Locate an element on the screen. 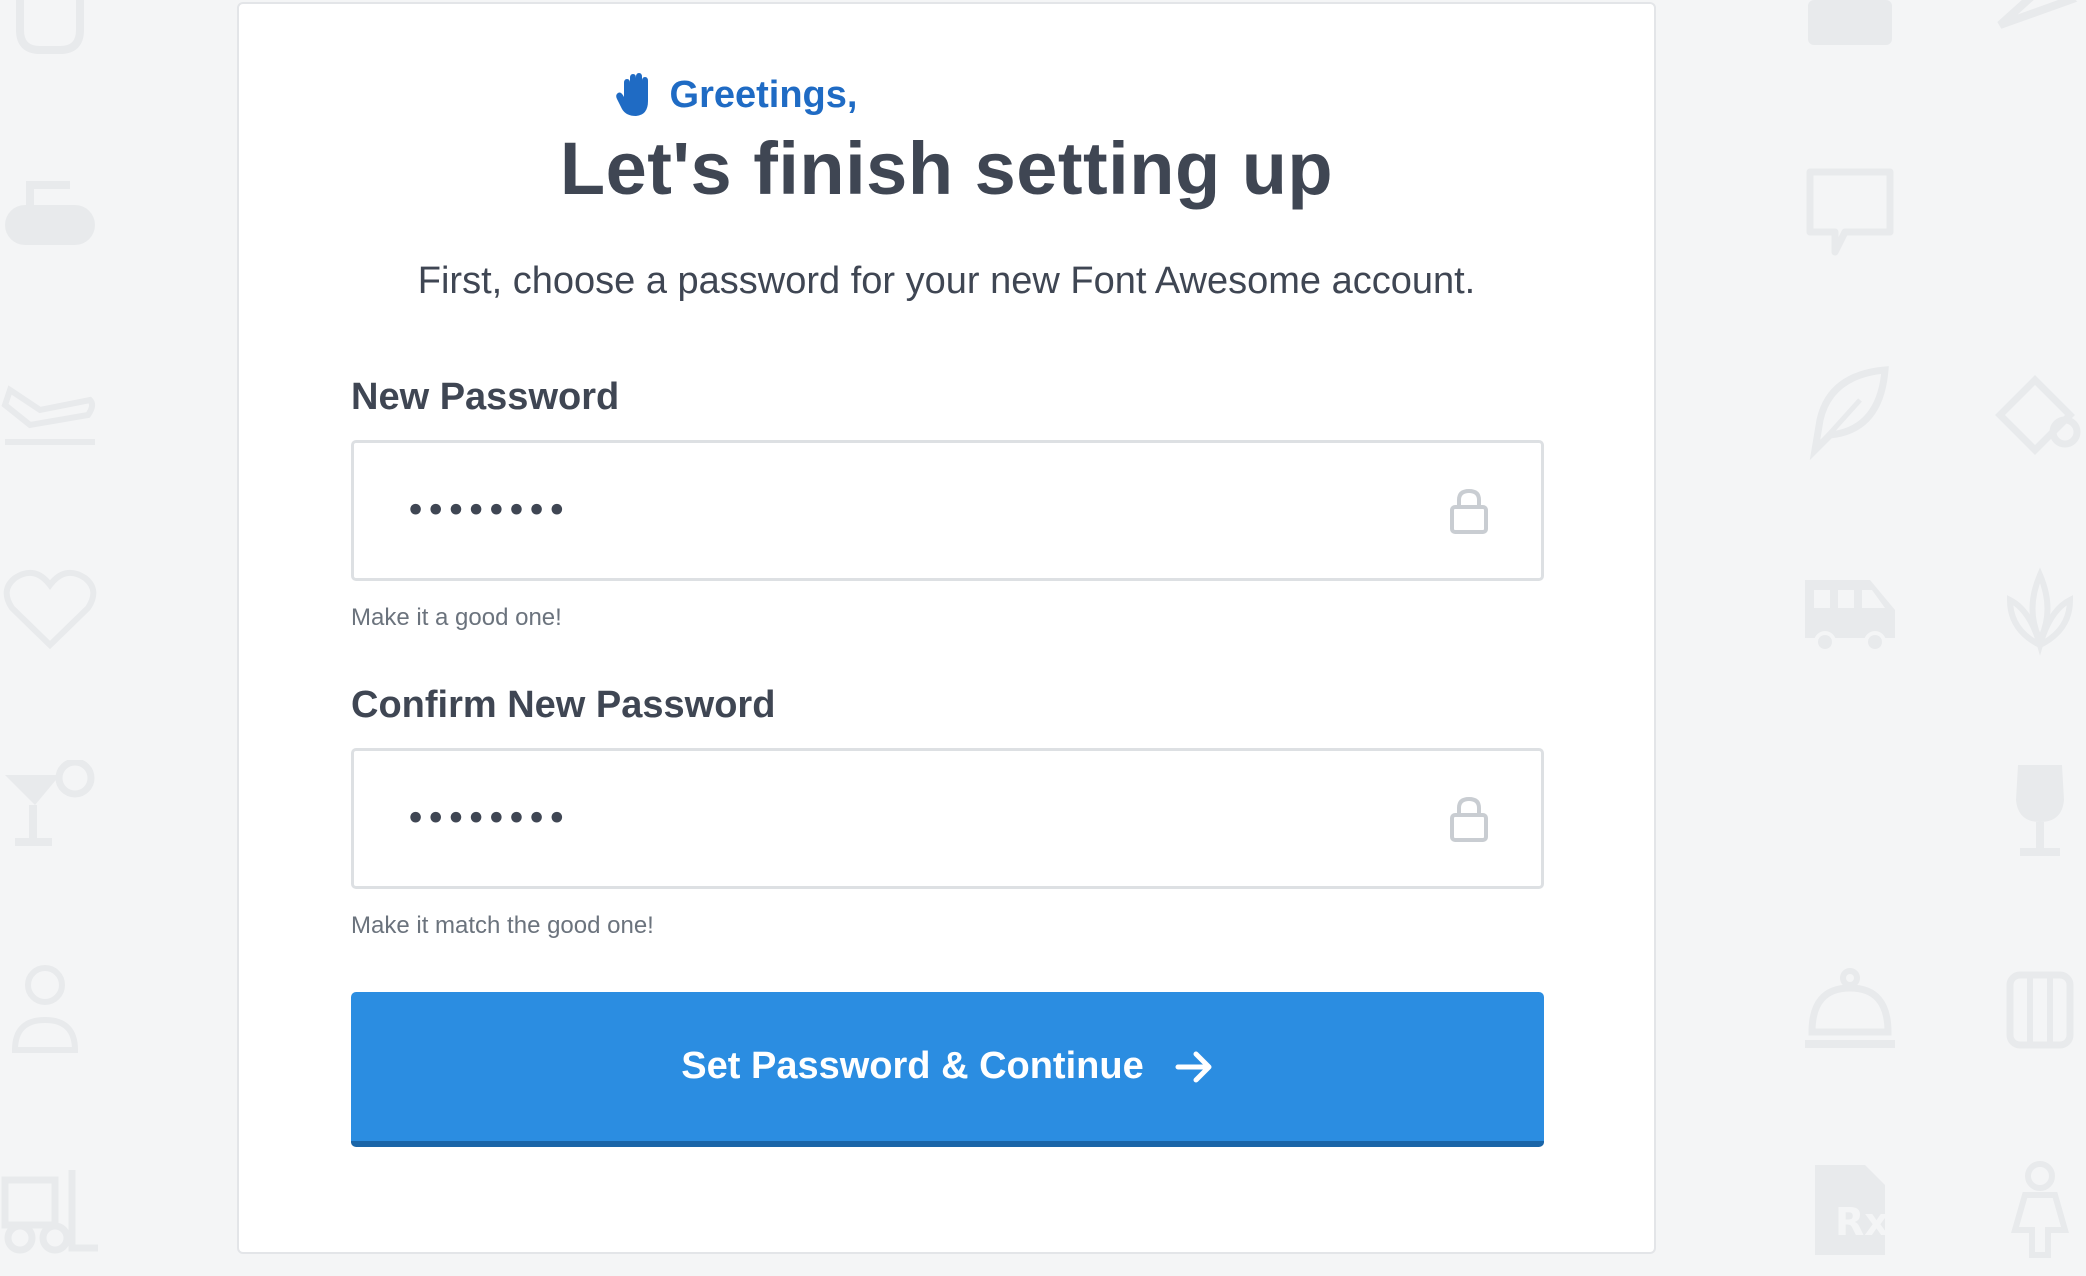 This screenshot has width=2086, height=1276. female-icon is located at coordinates (2038, 1210).